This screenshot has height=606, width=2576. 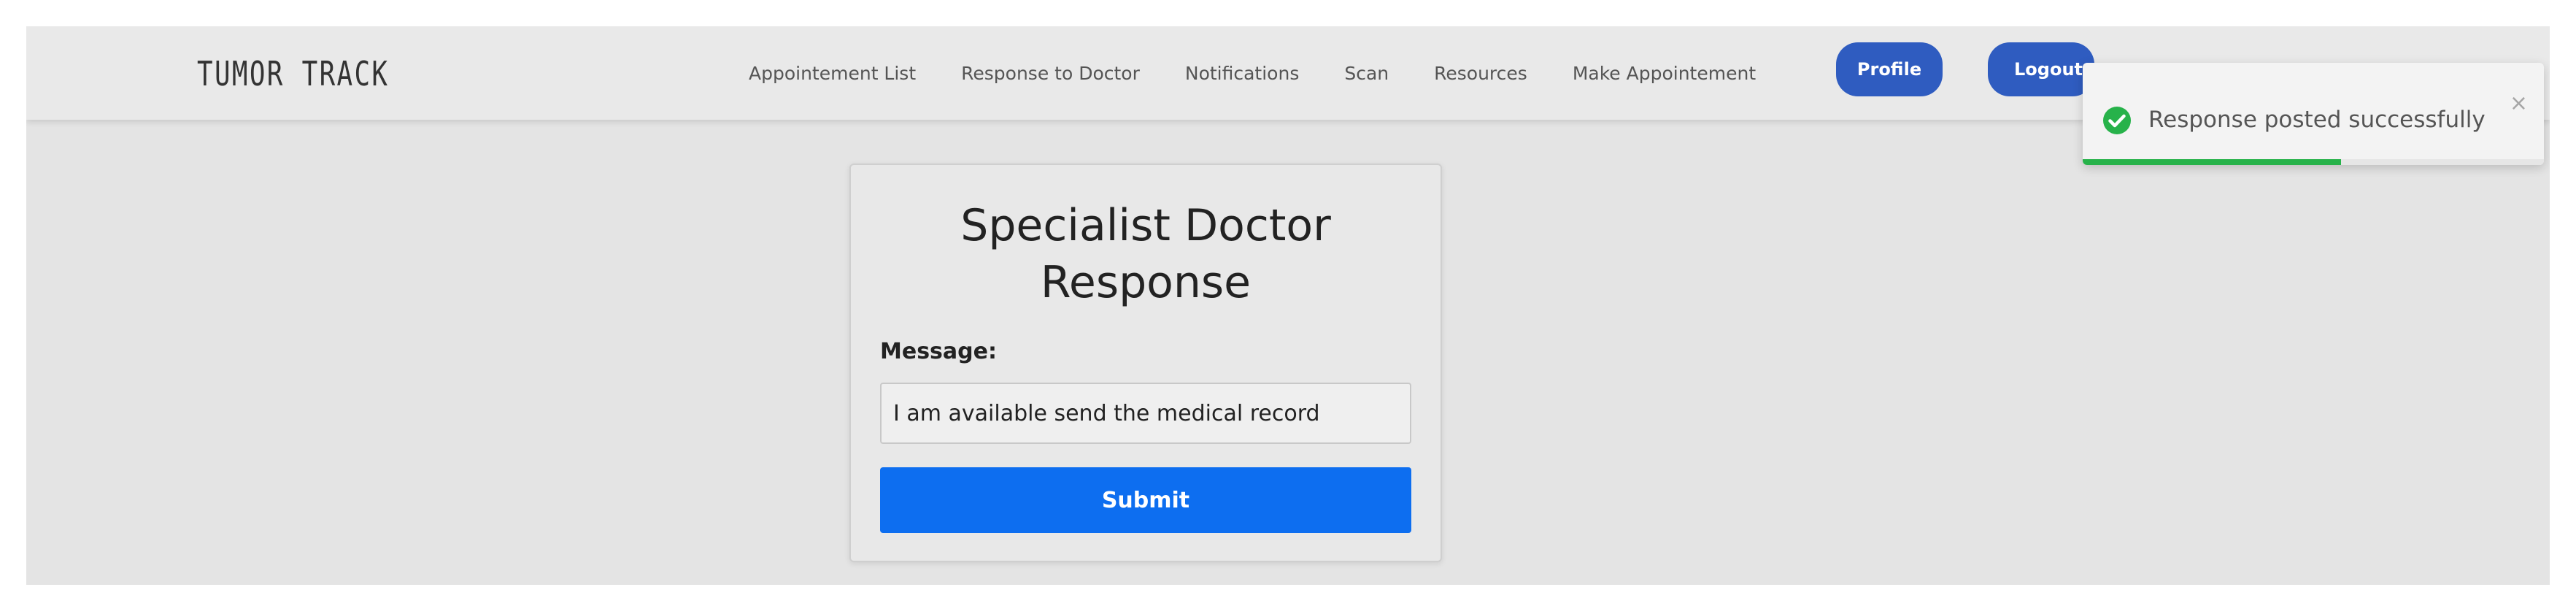 I want to click on success-toast: Response posted successfully ×, so click(x=2313, y=114).